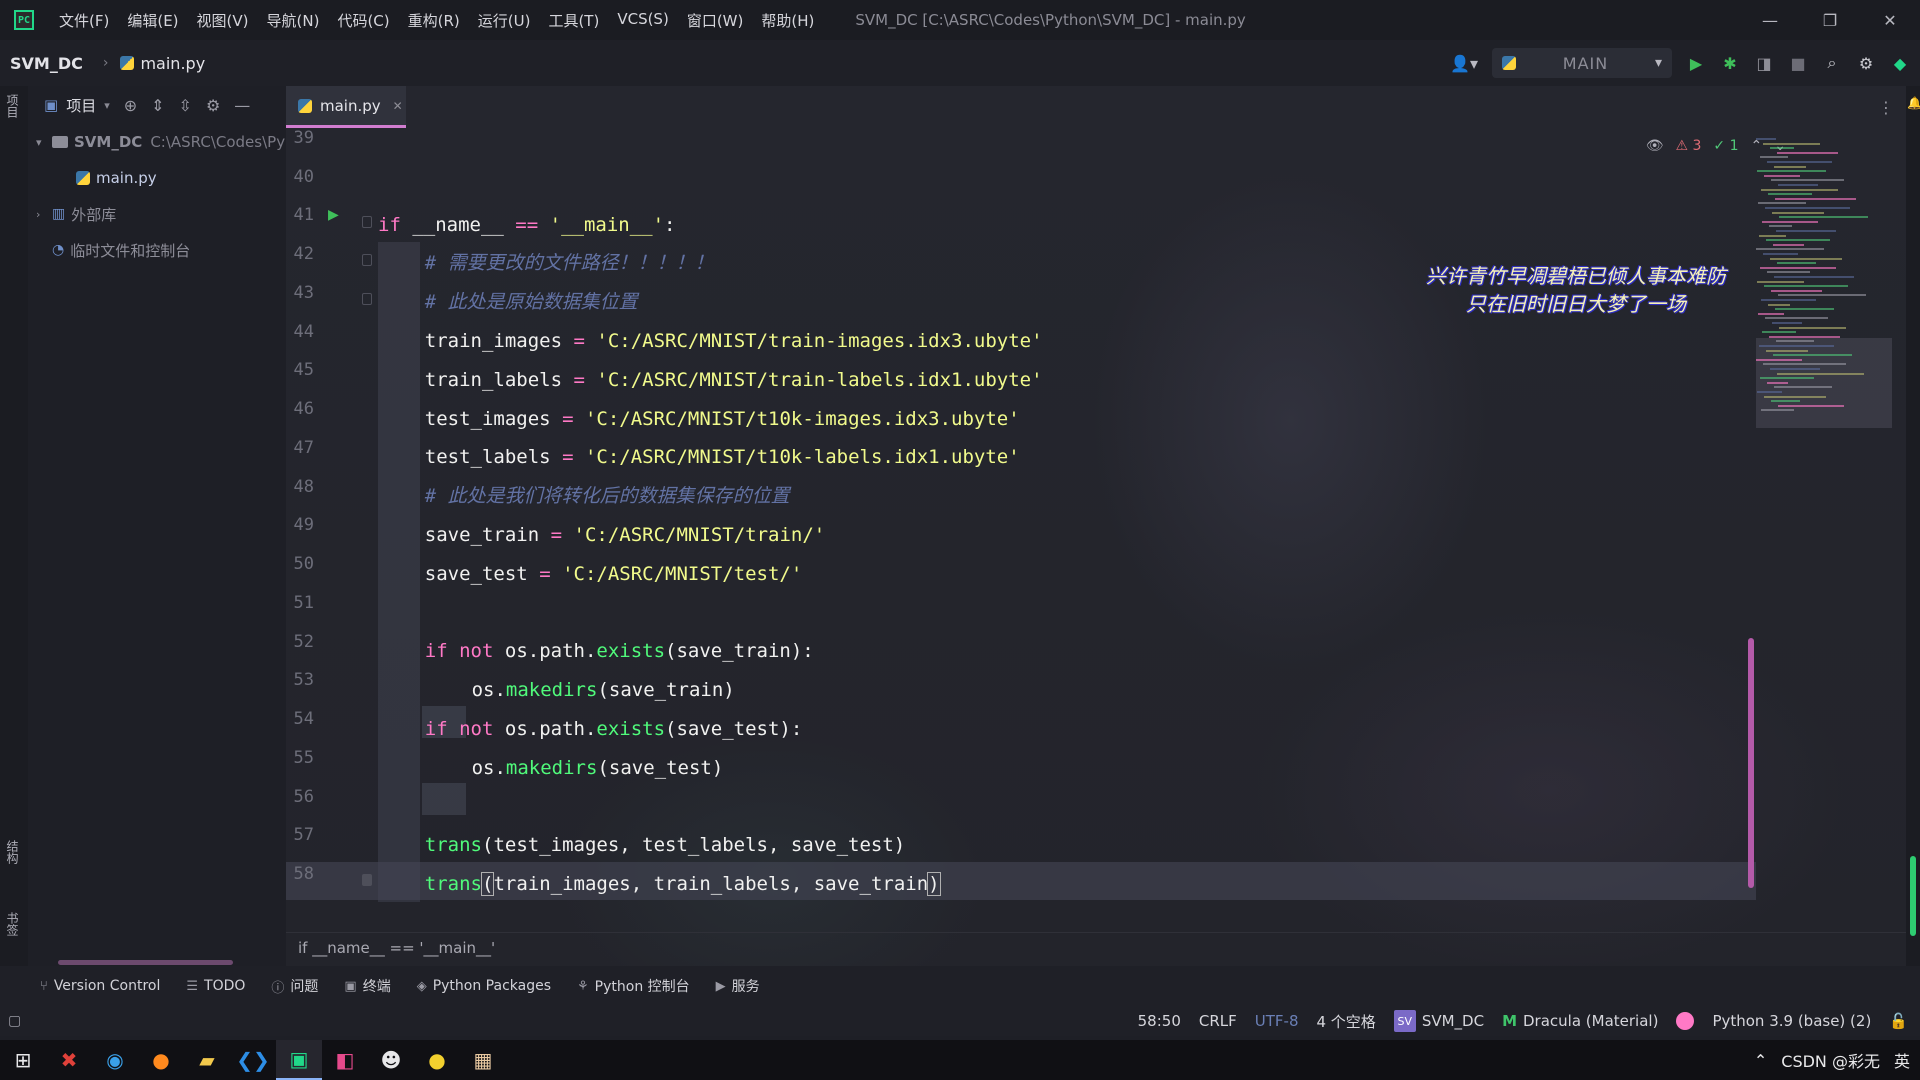 This screenshot has height=1080, width=1920. What do you see at coordinates (84, 20) in the screenshot?
I see `menu-file: 文件(F)` at bounding box center [84, 20].